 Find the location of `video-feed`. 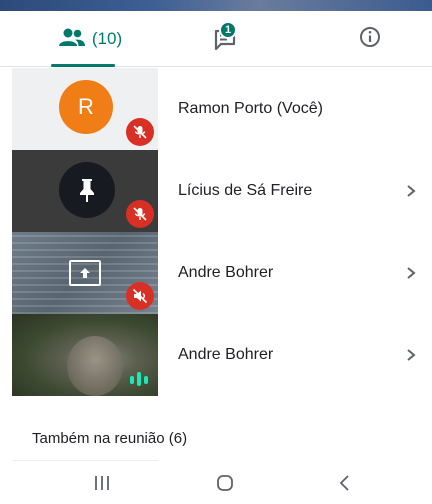

video-feed is located at coordinates (95, 366).